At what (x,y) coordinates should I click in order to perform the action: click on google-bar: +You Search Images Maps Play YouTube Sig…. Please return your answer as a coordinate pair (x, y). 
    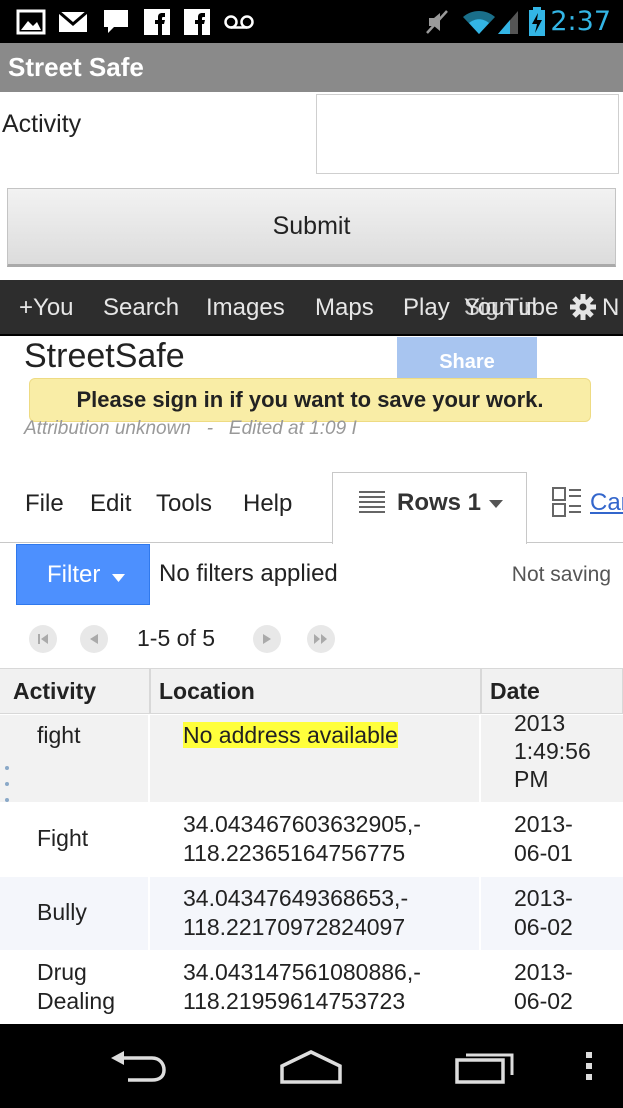
    Looking at the image, I should click on (311, 308).